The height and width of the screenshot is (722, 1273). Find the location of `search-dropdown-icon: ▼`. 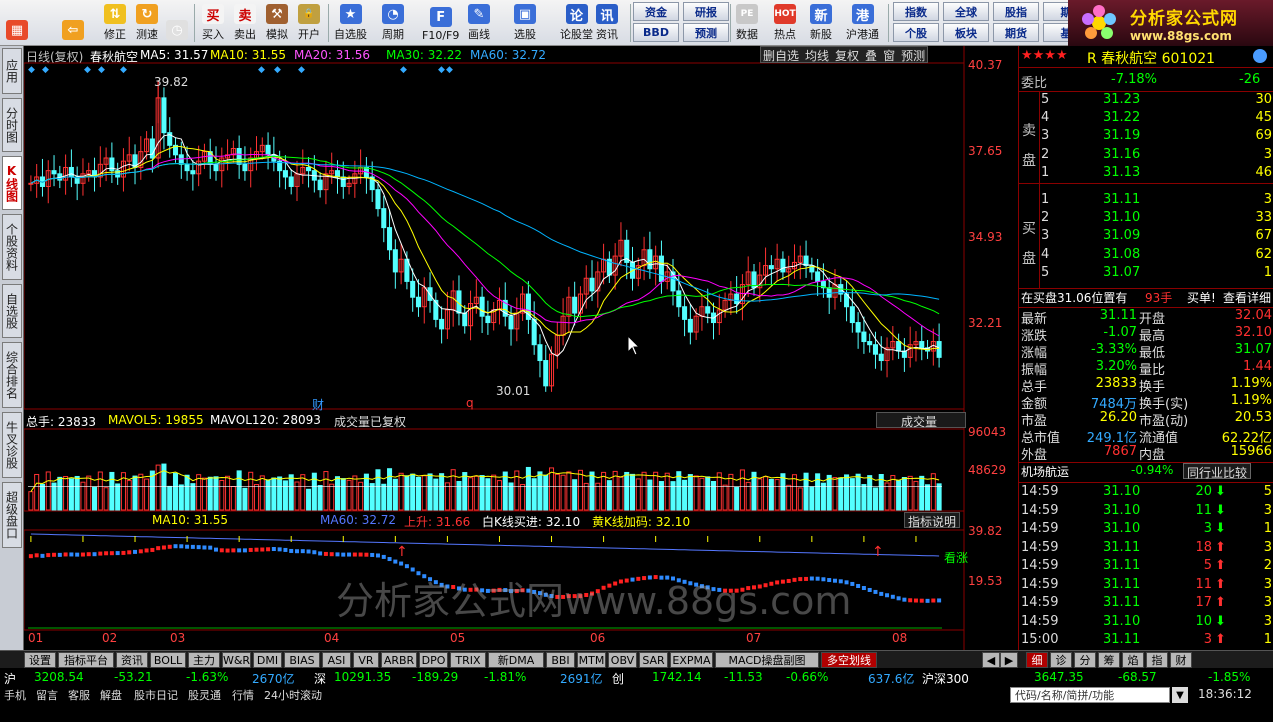

search-dropdown-icon: ▼ is located at coordinates (1180, 695).